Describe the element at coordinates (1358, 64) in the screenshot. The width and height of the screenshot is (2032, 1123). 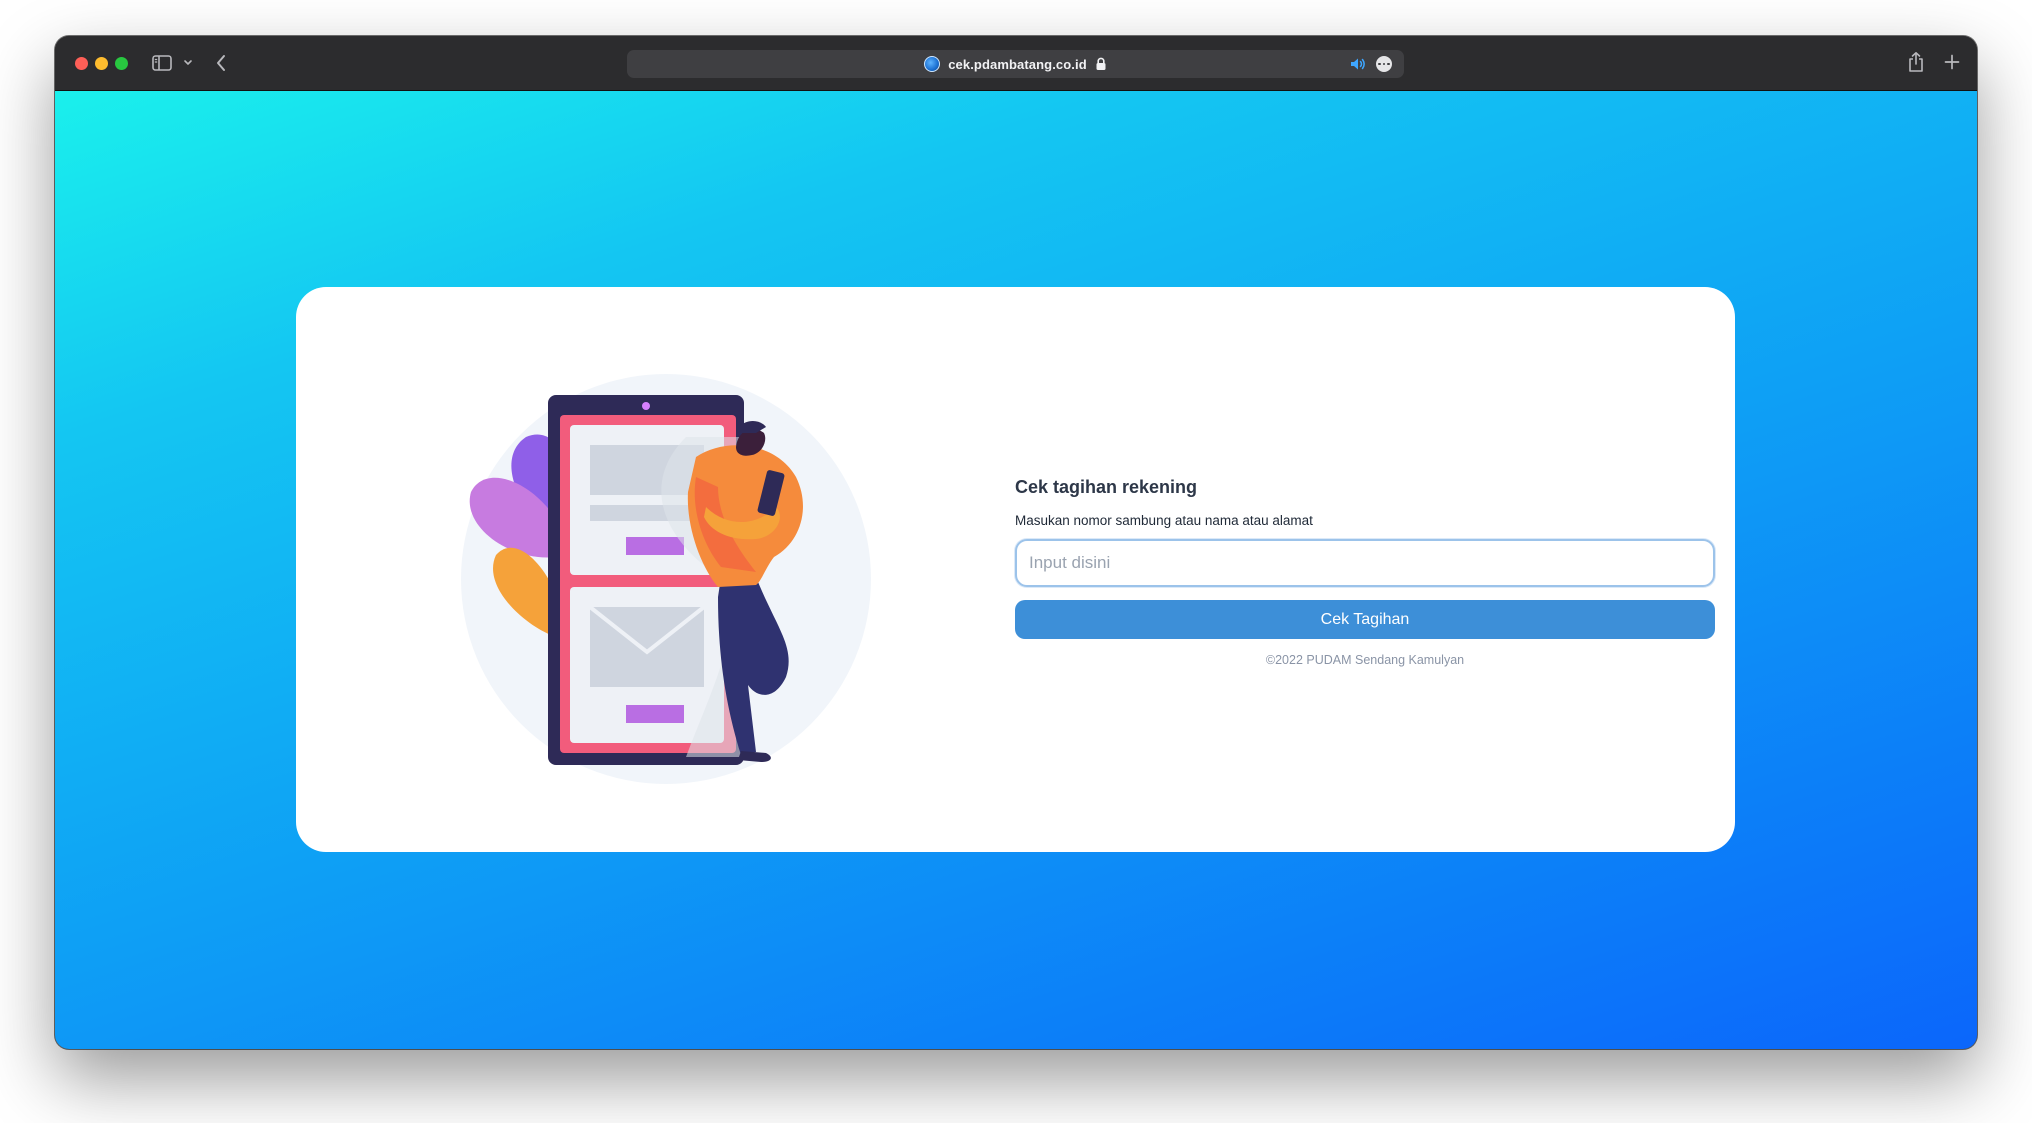
I see `speaker-icon` at that location.